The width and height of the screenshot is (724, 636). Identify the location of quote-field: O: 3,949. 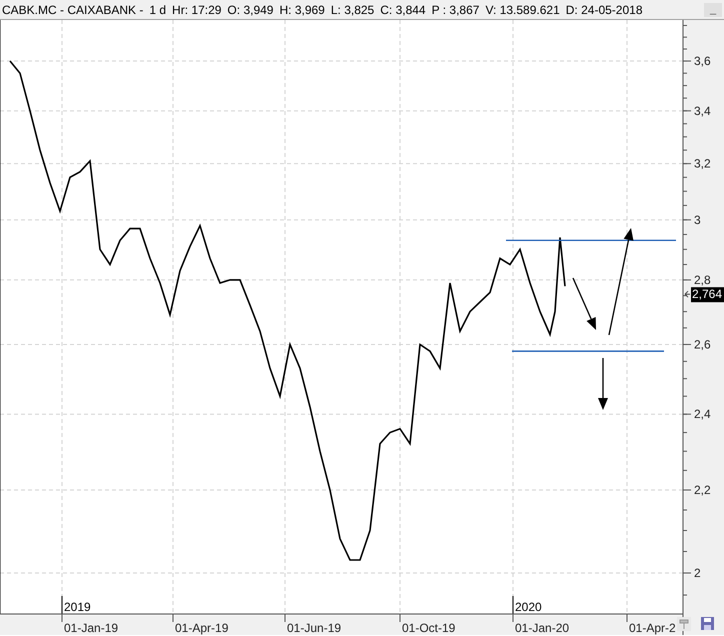
(250, 9).